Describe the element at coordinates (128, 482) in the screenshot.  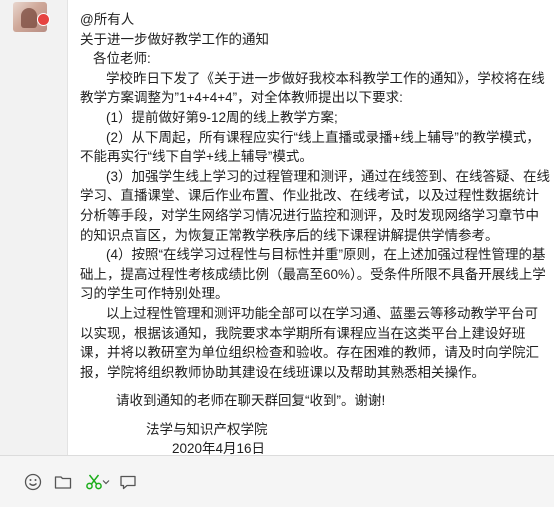
I see `chat-bubble-icon` at that location.